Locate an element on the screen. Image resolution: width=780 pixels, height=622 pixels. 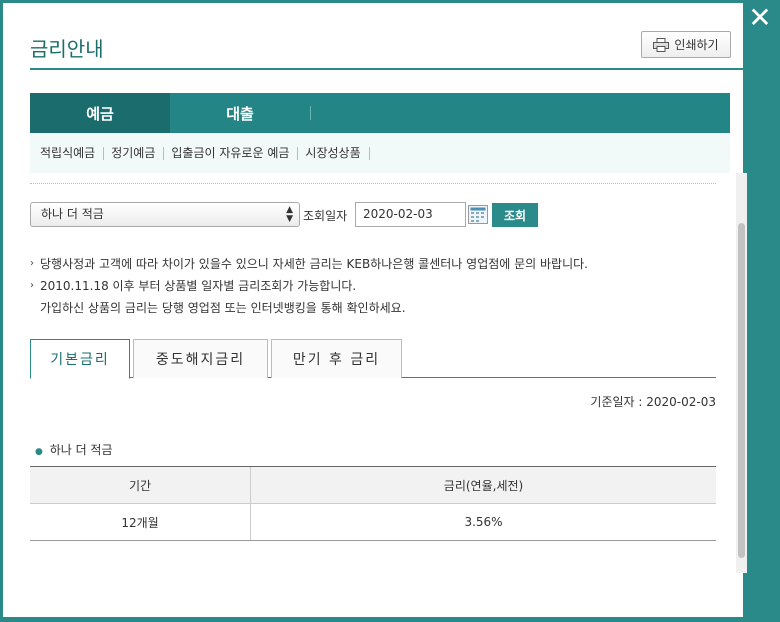
subnav-market-products: 시장성상품 is located at coordinates (337, 153).